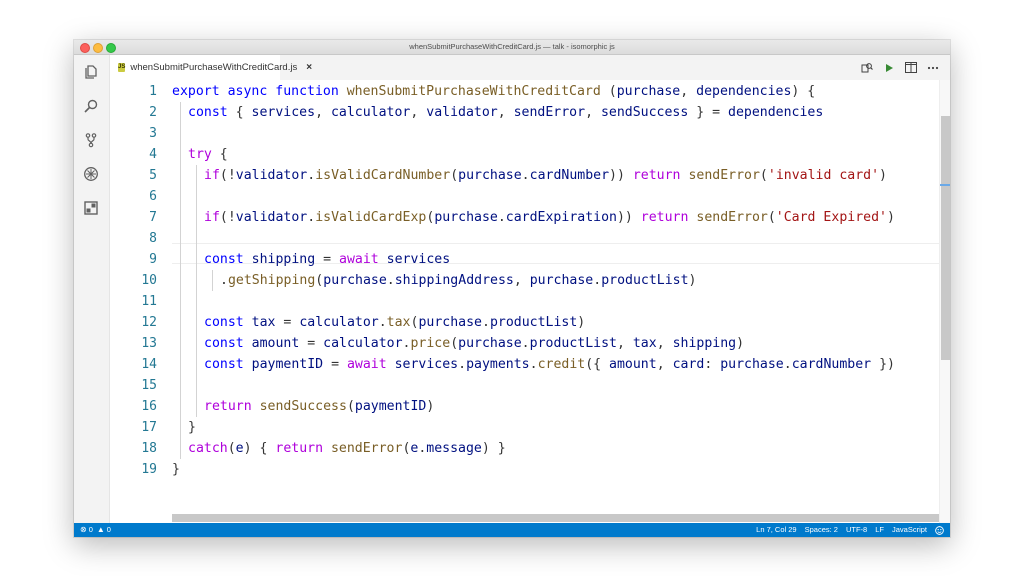 The width and height of the screenshot is (1024, 576). Describe the element at coordinates (821, 530) in the screenshot. I see `indentation-status: Spaces: 2` at that location.